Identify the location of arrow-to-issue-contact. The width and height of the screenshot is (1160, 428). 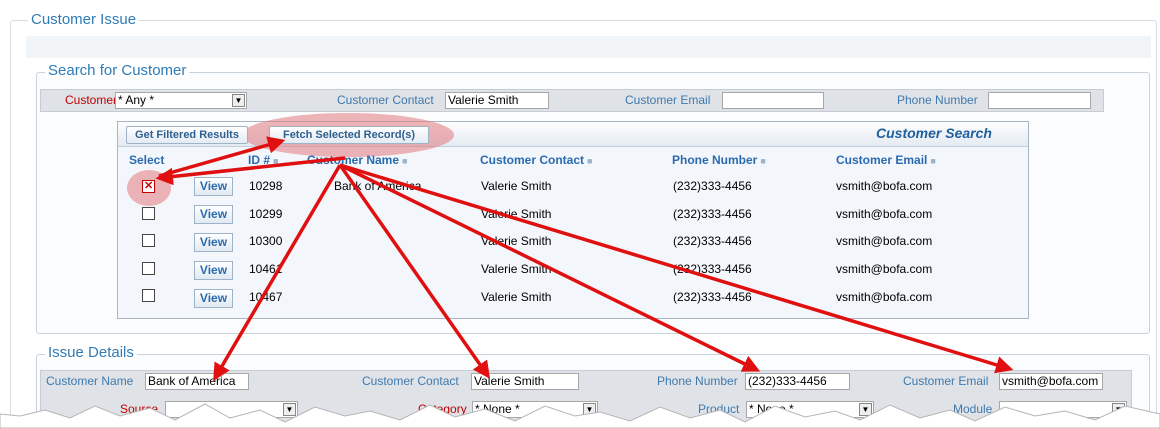
(414, 271).